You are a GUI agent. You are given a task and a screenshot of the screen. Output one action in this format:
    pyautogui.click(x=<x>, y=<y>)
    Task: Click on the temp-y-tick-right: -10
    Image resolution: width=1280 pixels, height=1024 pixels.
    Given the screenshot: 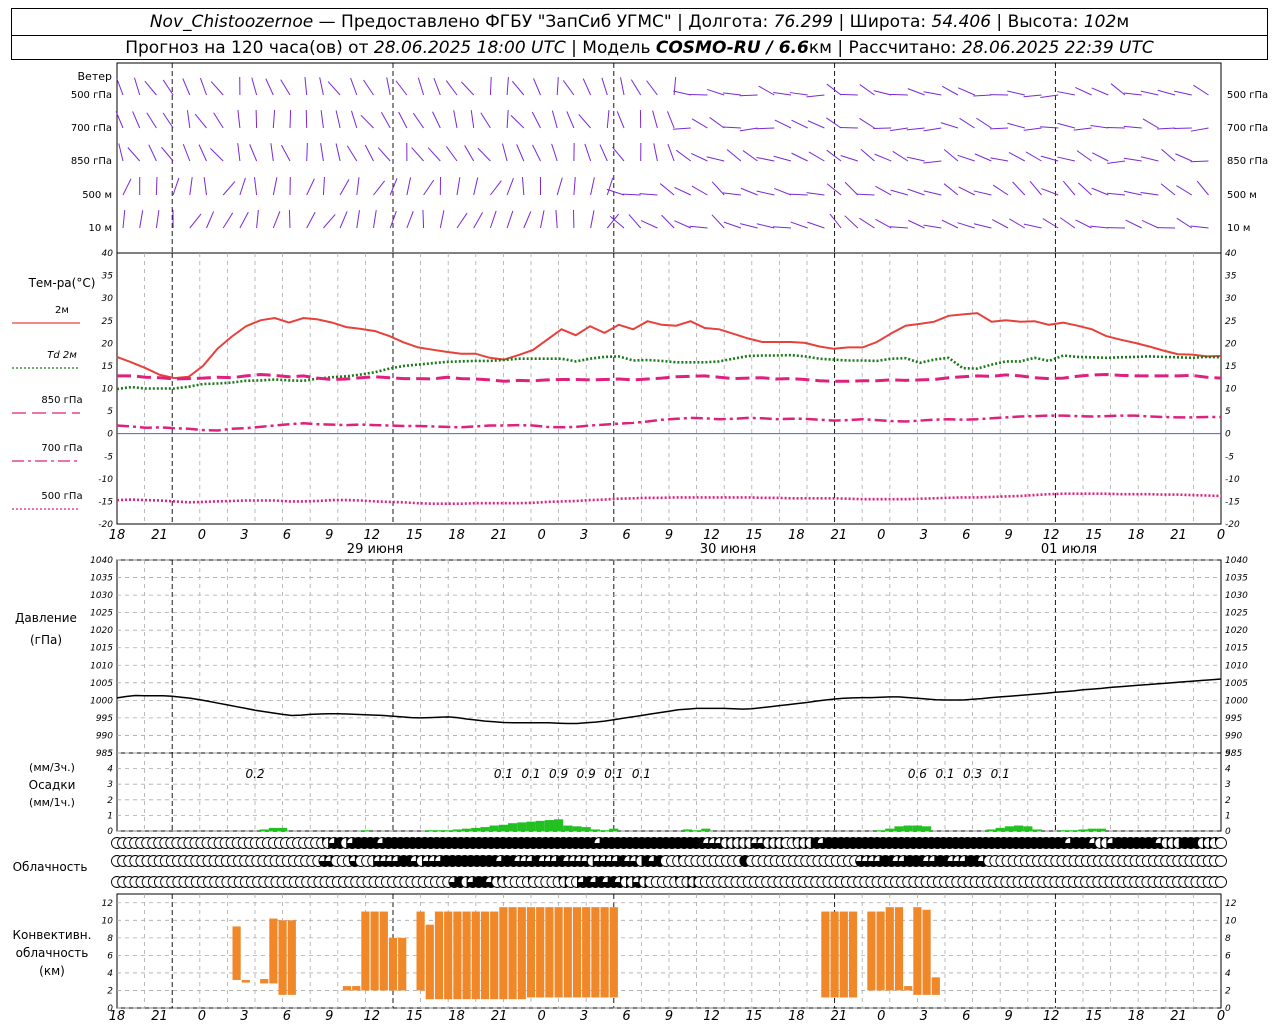 What is the action you would take?
    pyautogui.click(x=1232, y=480)
    